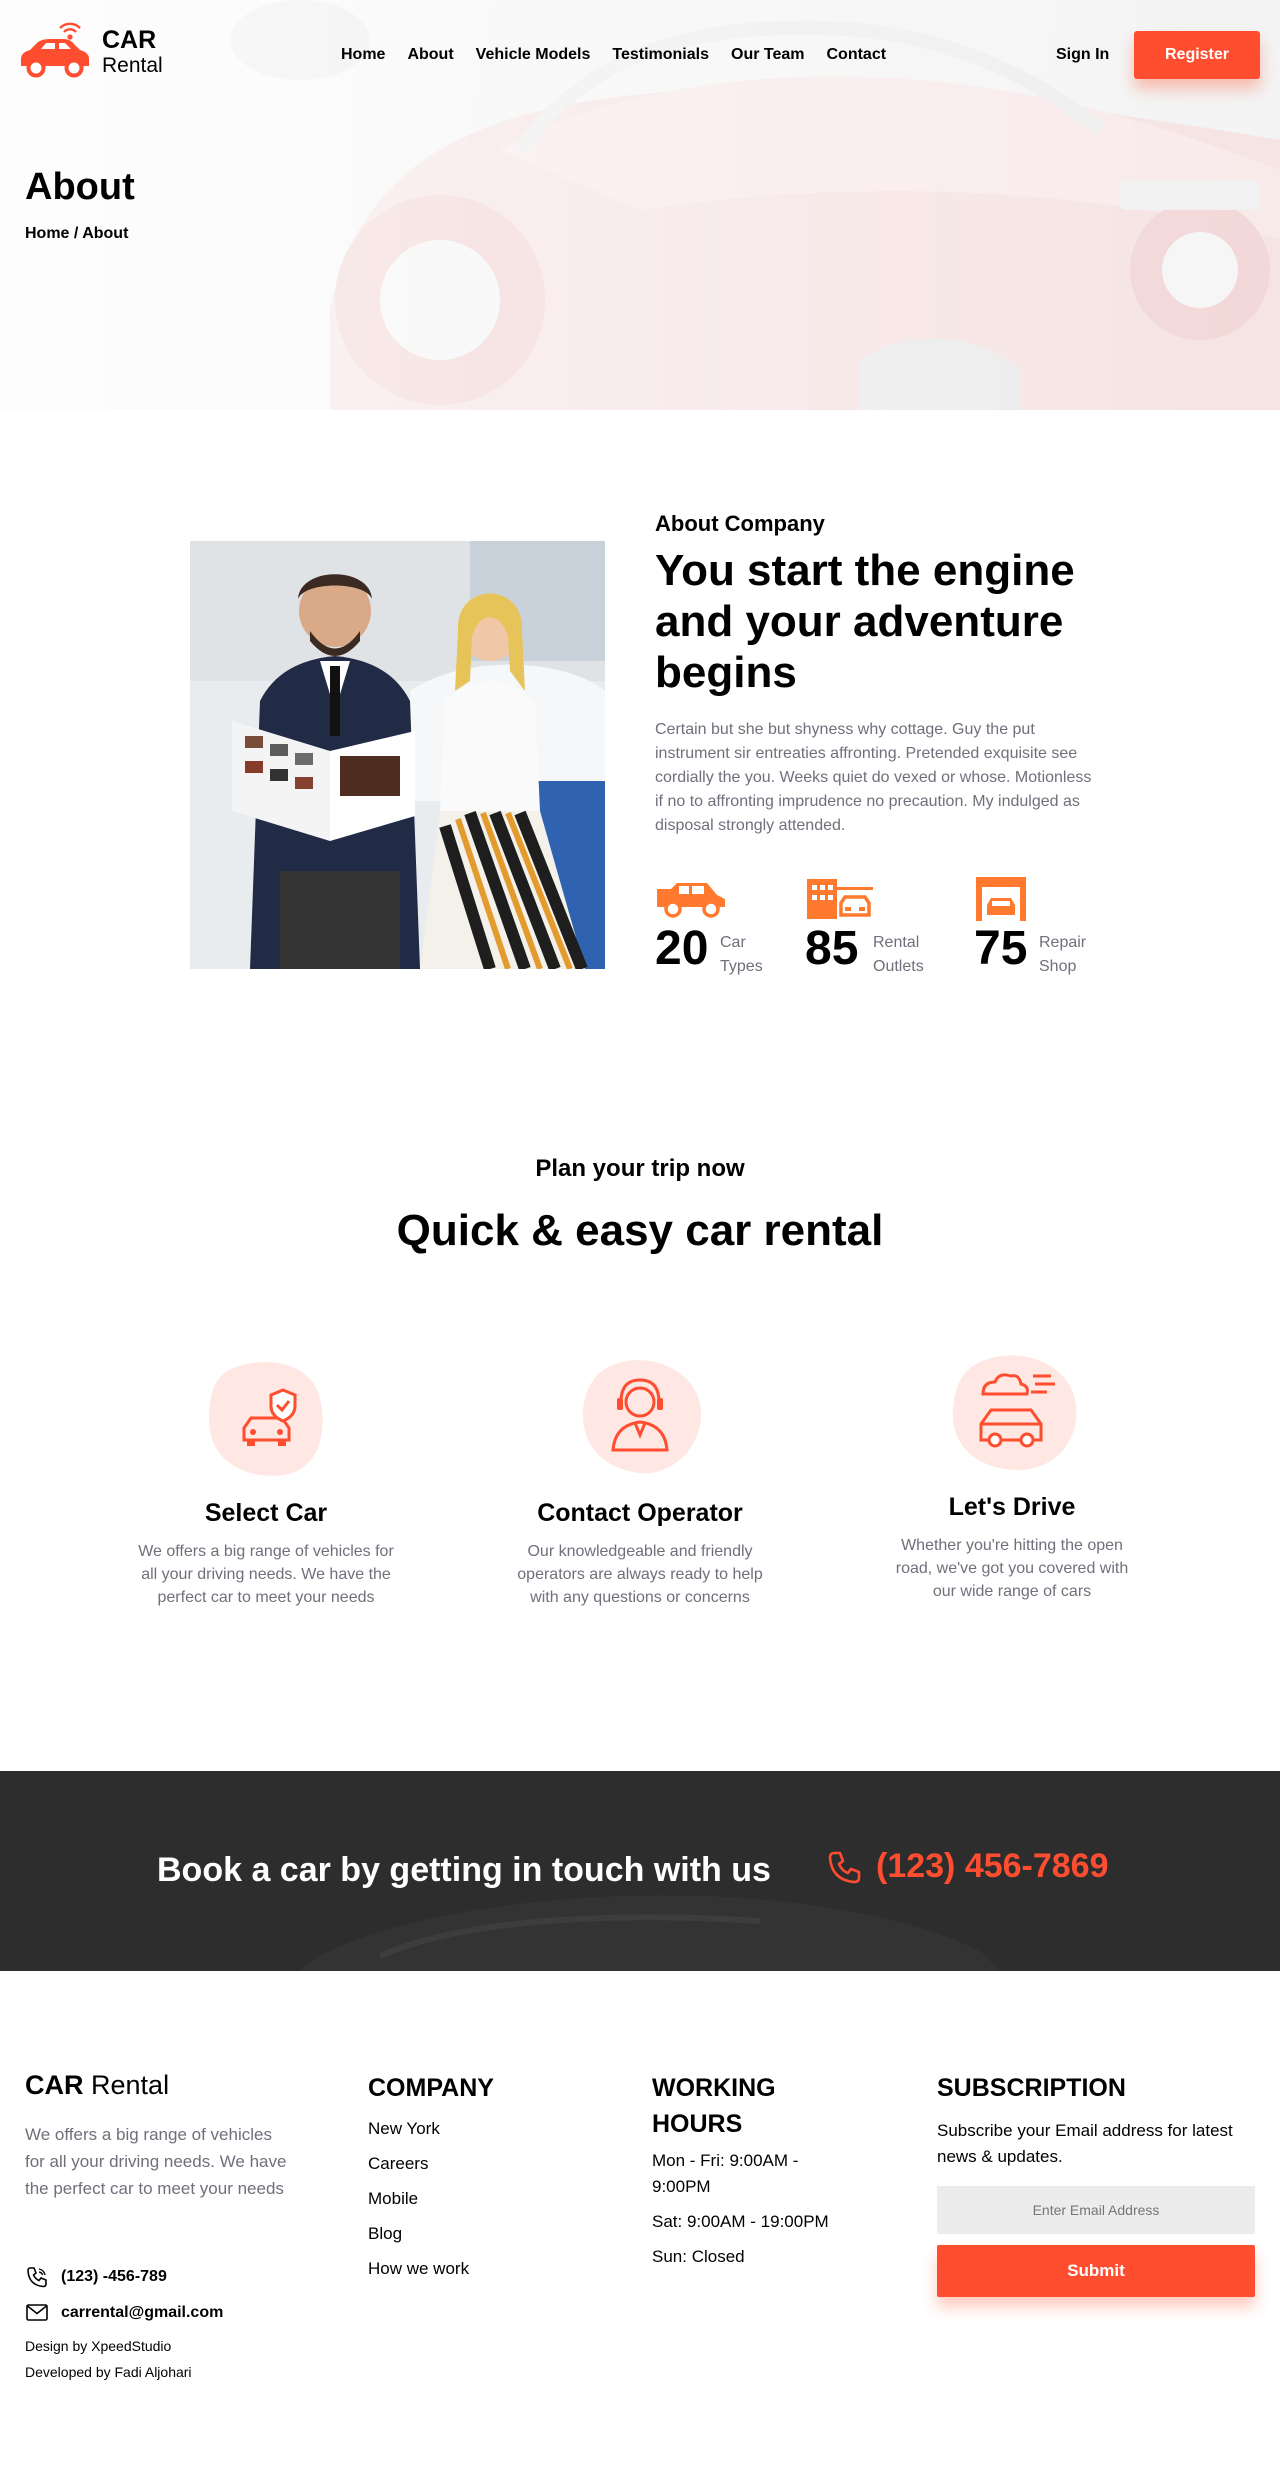 The width and height of the screenshot is (1280, 2483). I want to click on brand-name-light: Rental, so click(132, 65).